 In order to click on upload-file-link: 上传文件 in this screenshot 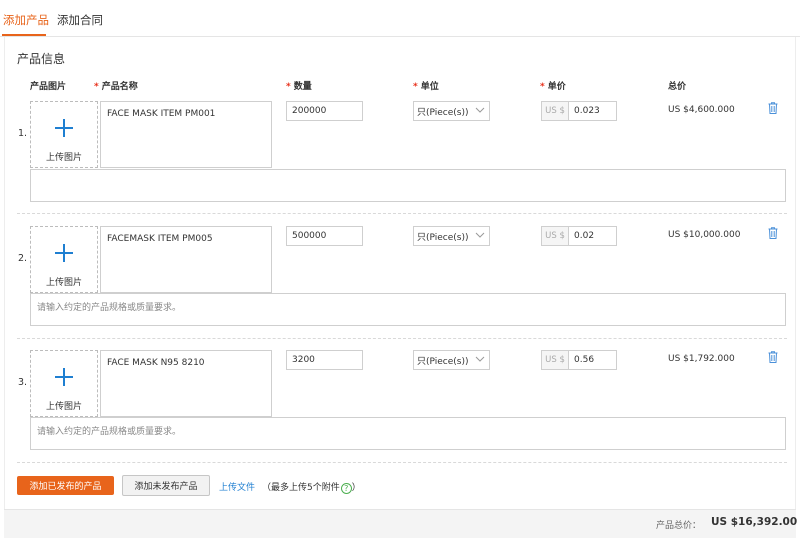, I will do `click(237, 486)`.